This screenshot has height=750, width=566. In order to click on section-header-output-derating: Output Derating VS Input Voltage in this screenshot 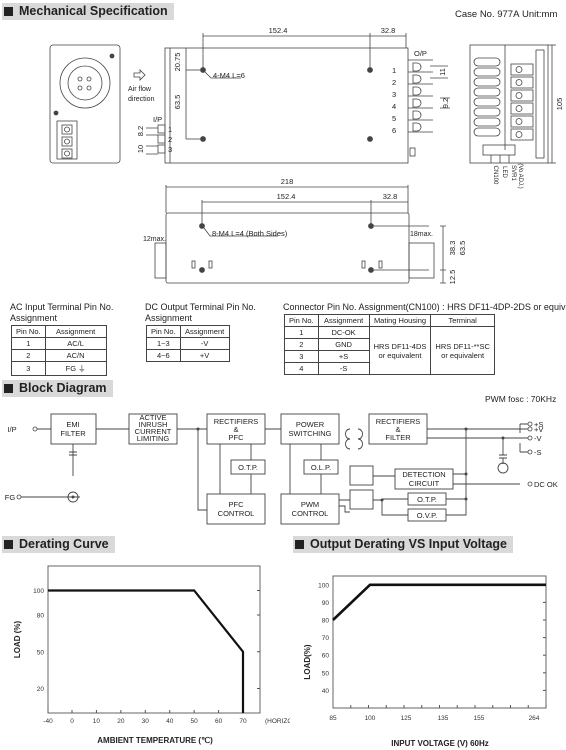, I will do `click(403, 544)`.